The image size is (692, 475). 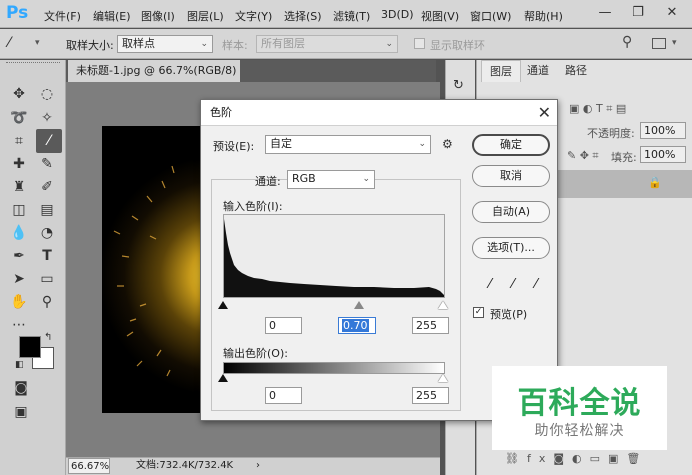 I want to click on sample-value: 所有图层, so click(x=283, y=43).